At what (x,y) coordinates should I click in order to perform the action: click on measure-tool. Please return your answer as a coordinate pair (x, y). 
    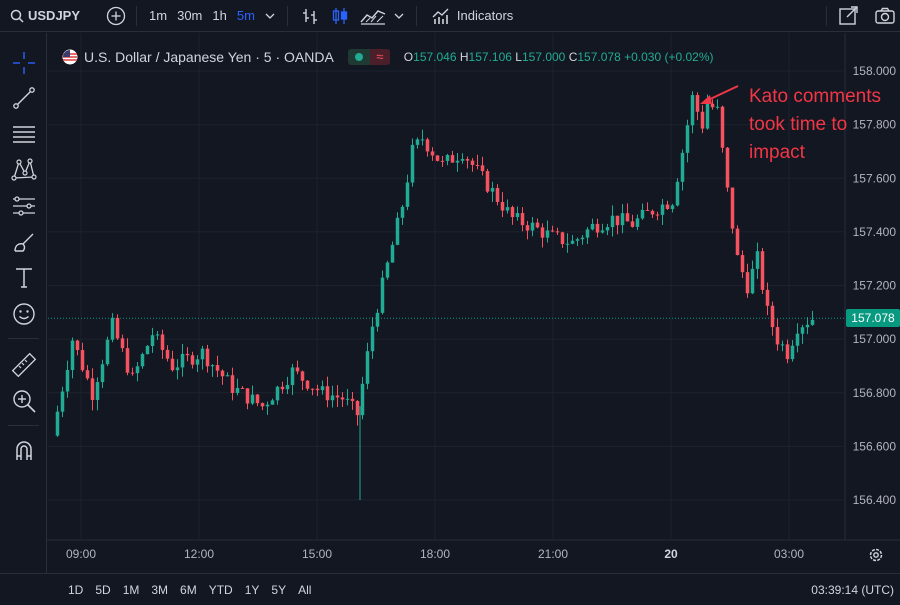
    Looking at the image, I should click on (24, 365).